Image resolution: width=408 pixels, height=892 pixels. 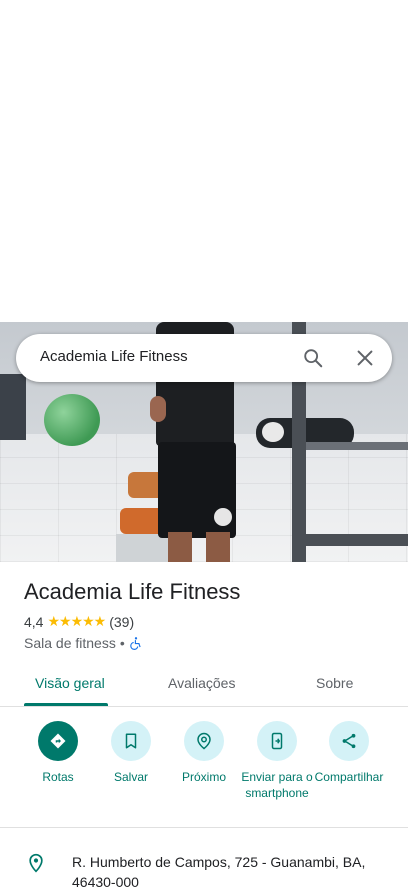 What do you see at coordinates (66, 704) in the screenshot?
I see `active-tab-indicator` at bounding box center [66, 704].